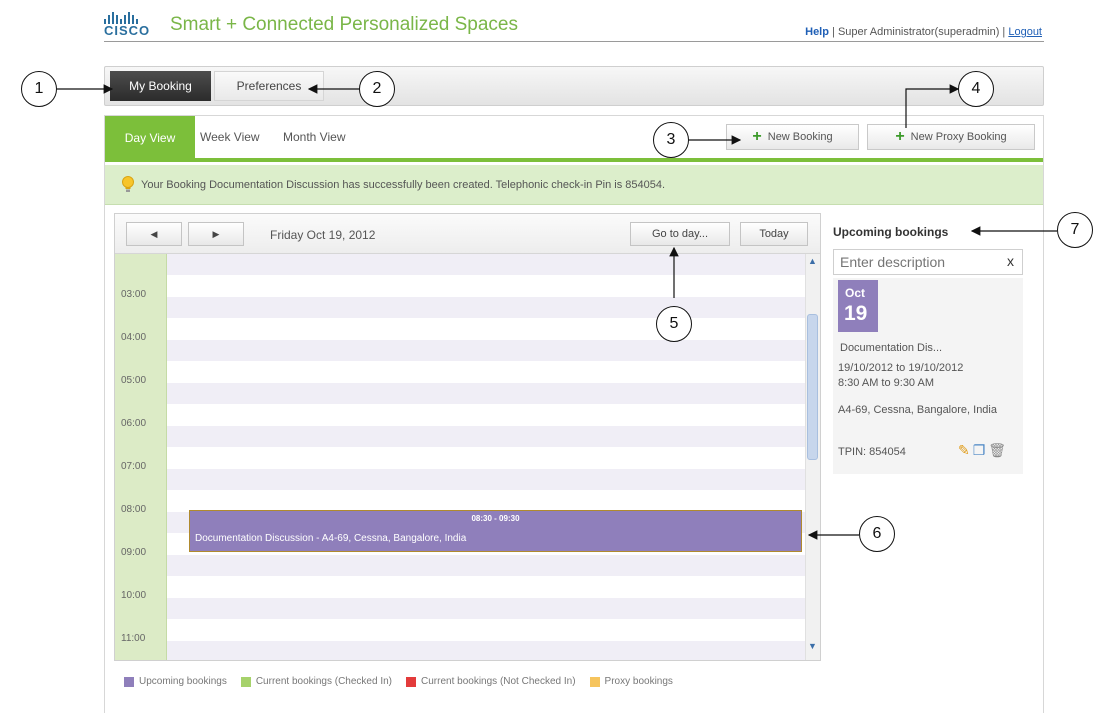  I want to click on callout-2: 2, so click(377, 89).